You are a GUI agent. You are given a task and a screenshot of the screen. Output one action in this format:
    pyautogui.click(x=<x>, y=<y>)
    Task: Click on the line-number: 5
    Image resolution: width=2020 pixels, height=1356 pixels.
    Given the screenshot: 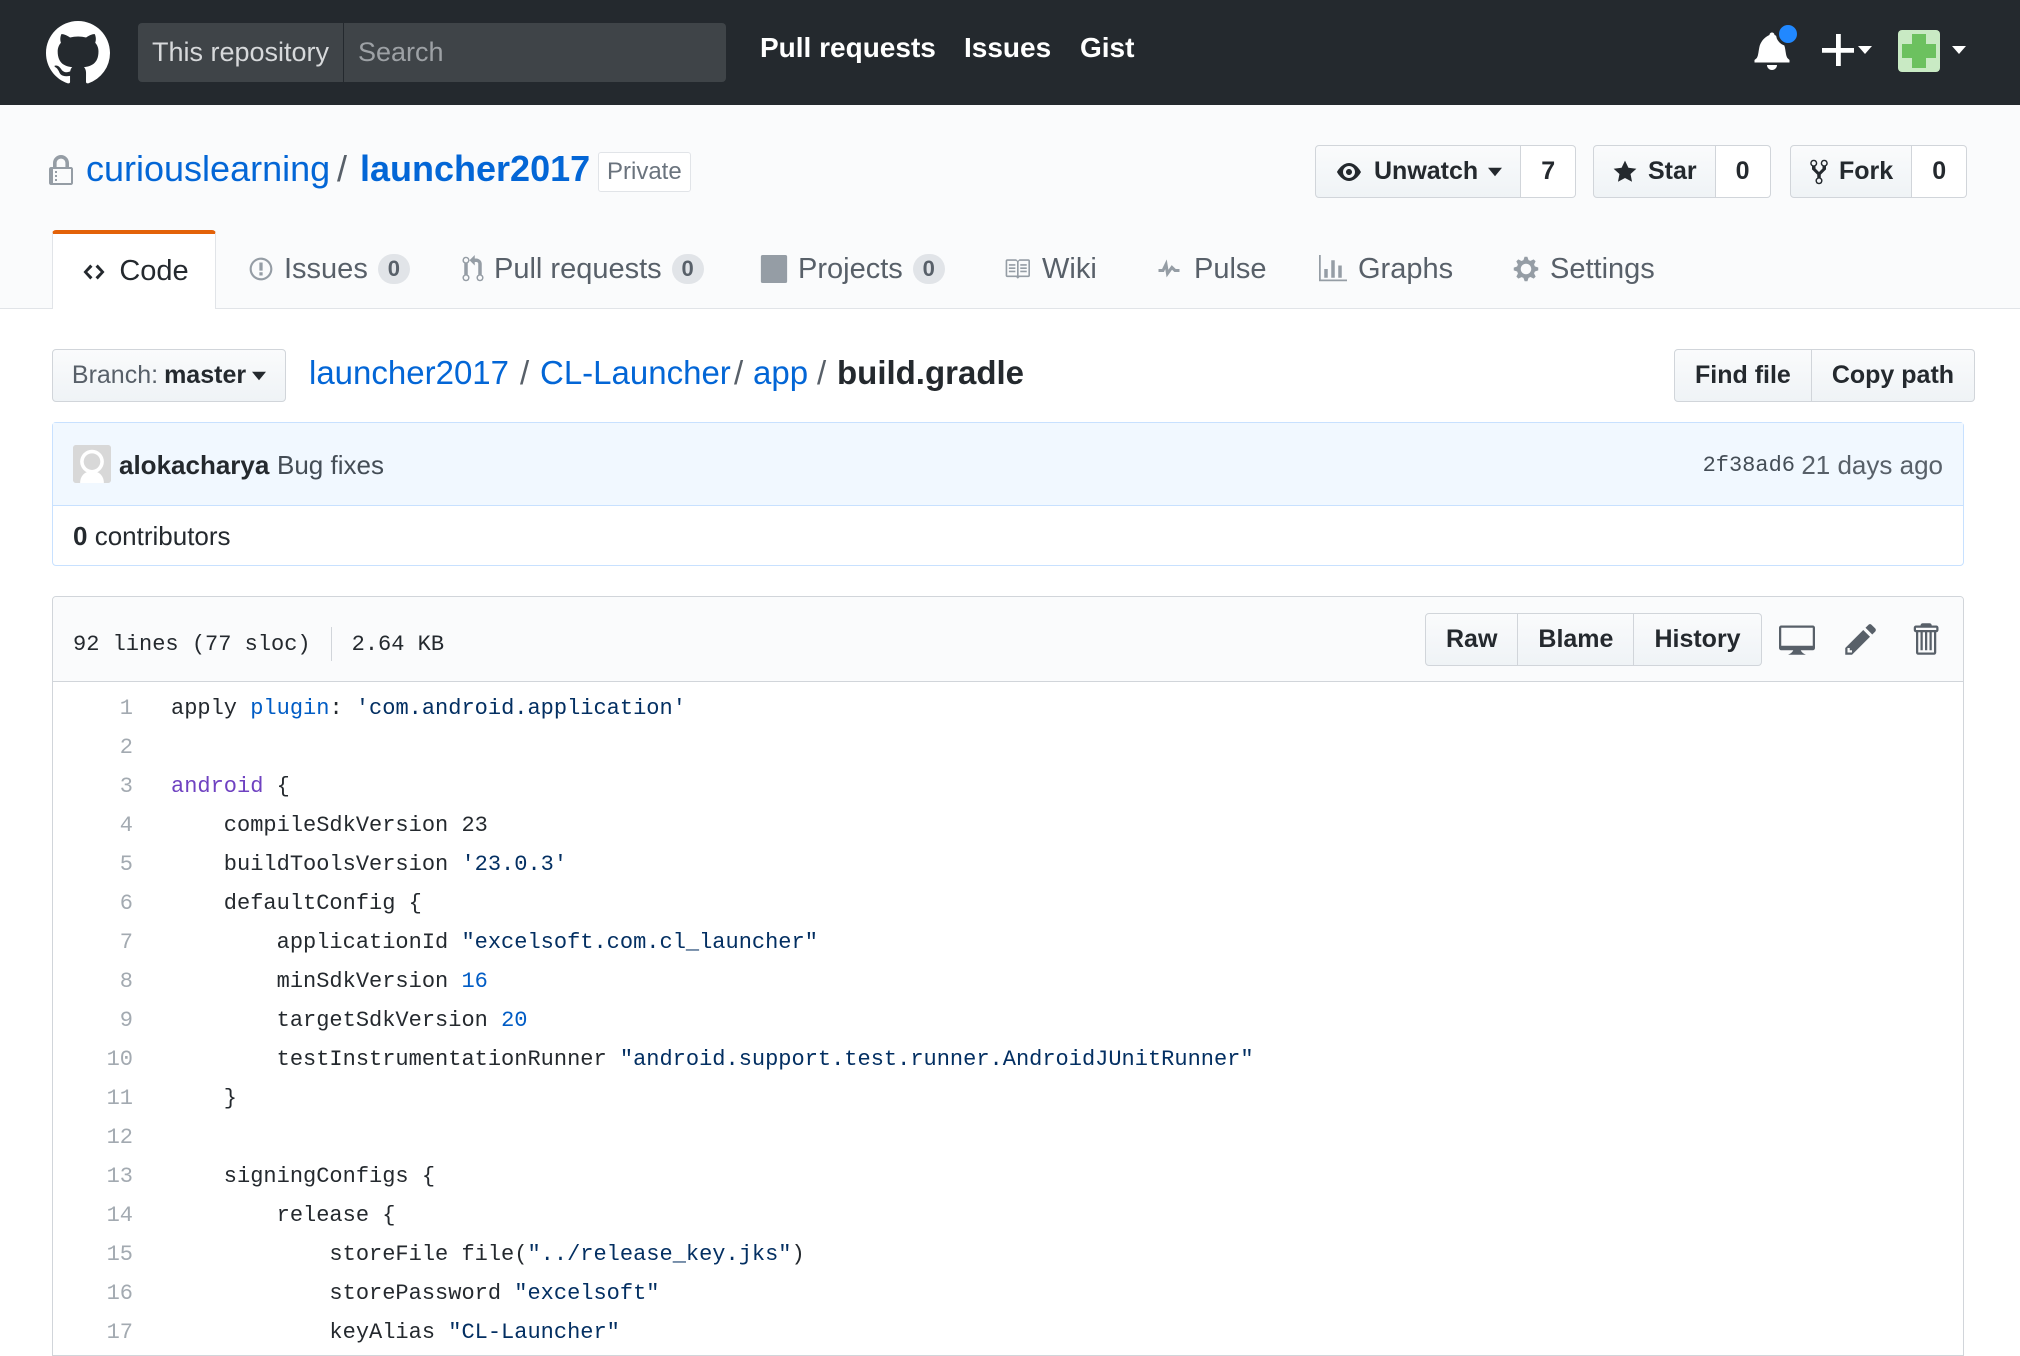 What is the action you would take?
    pyautogui.click(x=93, y=864)
    